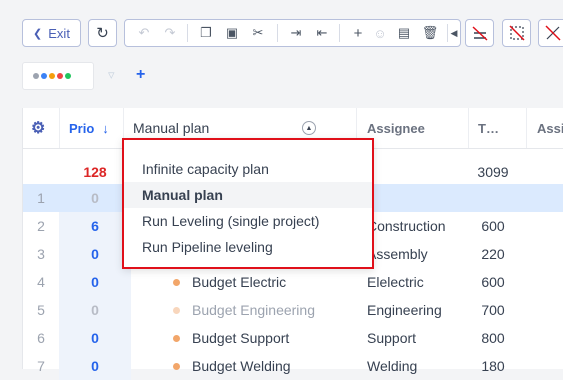 The width and height of the screenshot is (563, 380). What do you see at coordinates (493, 366) in the screenshot?
I see `t-cell: 180` at bounding box center [493, 366].